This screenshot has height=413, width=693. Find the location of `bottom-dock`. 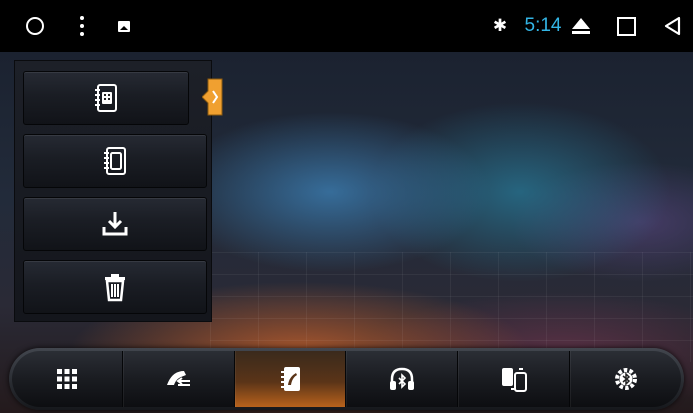

bottom-dock is located at coordinates (346, 379).